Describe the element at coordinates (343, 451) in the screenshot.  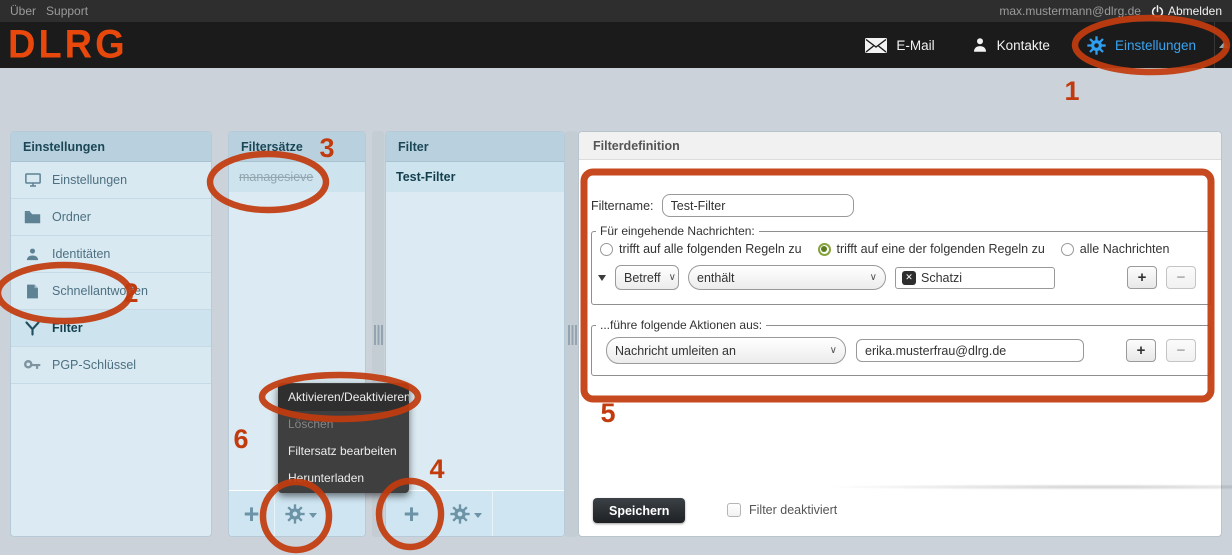
I see `menu-item-edit-filterset: Filtersatz bearbeiten` at that location.